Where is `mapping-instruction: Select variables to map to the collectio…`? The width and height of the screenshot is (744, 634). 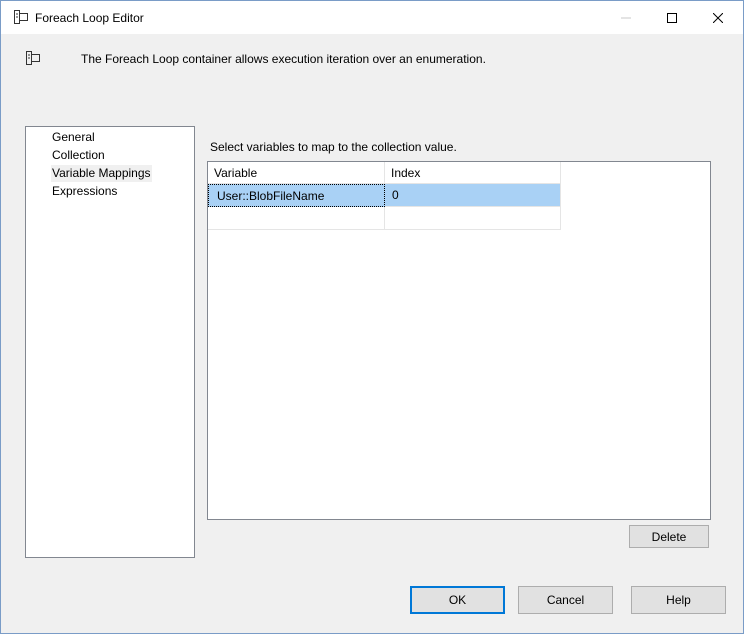
mapping-instruction: Select variables to map to the collectio… is located at coordinates (333, 147).